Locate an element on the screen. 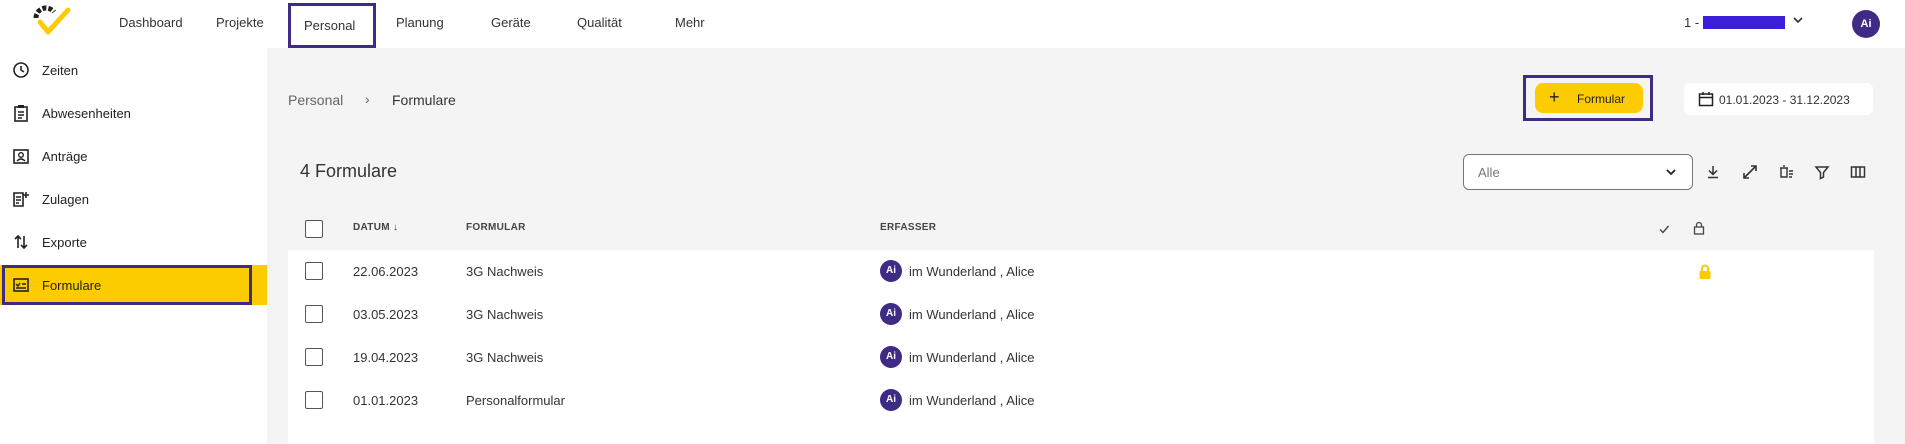 The width and height of the screenshot is (1905, 444). nav-projekte: Projekte is located at coordinates (240, 22).